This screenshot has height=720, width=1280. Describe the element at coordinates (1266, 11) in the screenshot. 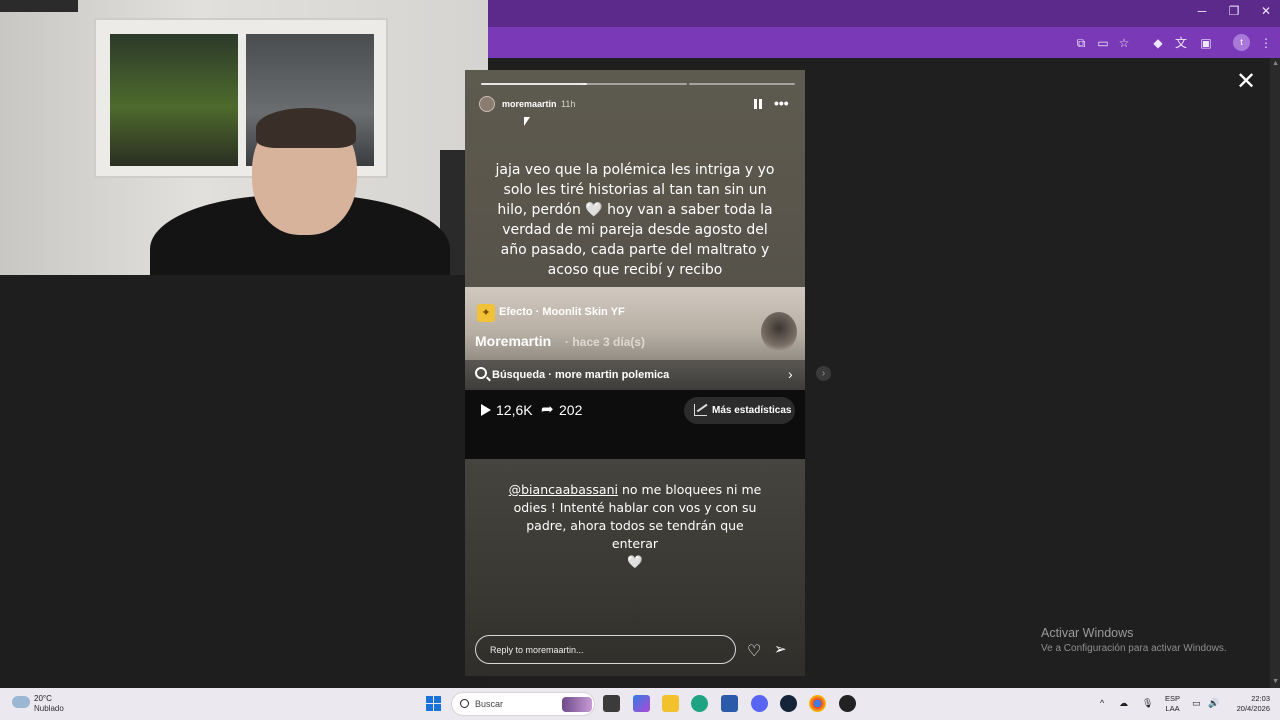

I see `close-window-button: ✕` at that location.